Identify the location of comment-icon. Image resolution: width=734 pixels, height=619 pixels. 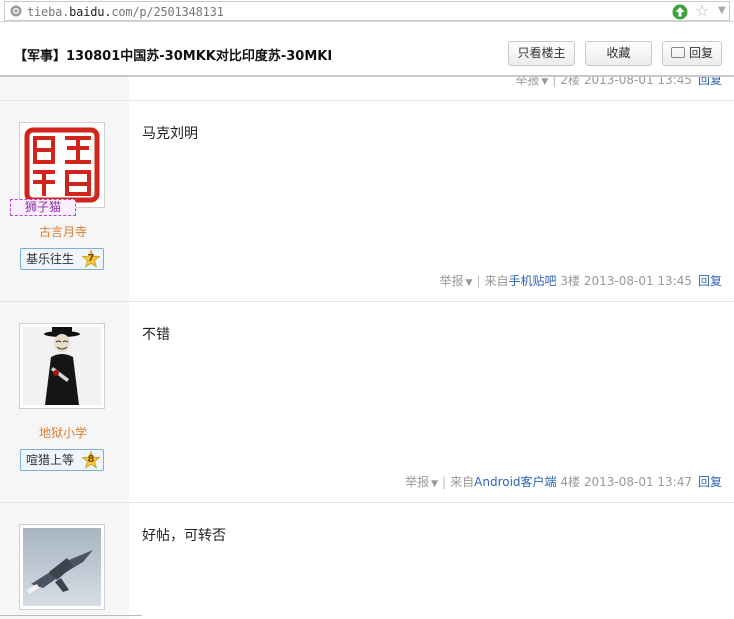
(677, 52).